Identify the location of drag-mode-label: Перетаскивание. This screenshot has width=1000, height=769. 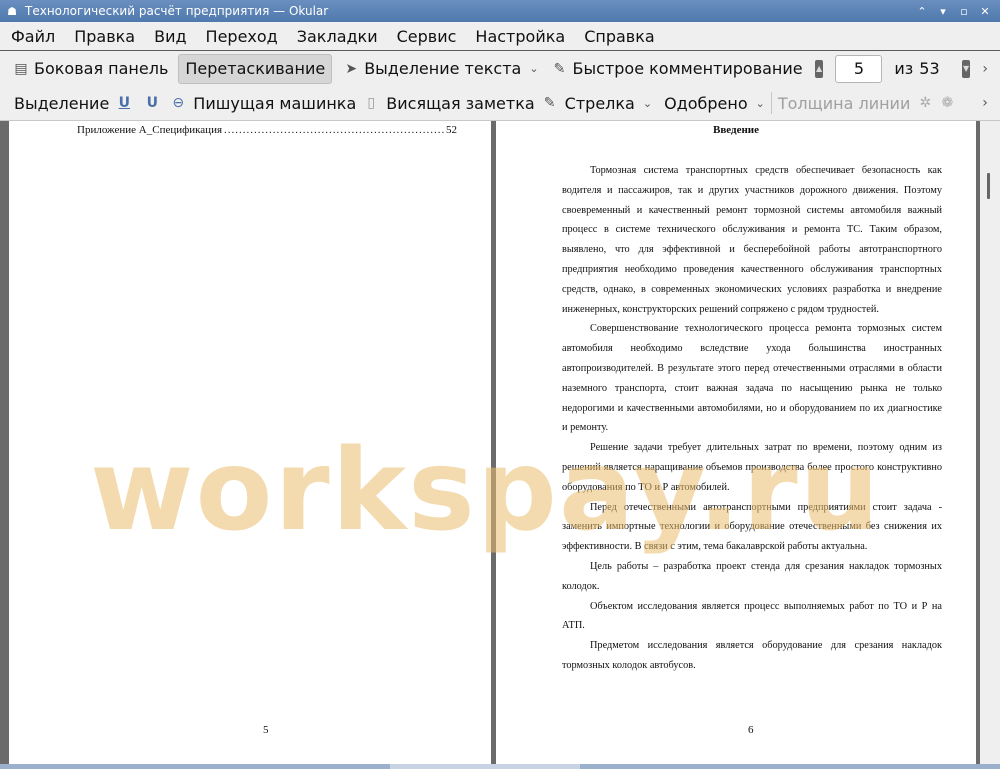
(255, 68).